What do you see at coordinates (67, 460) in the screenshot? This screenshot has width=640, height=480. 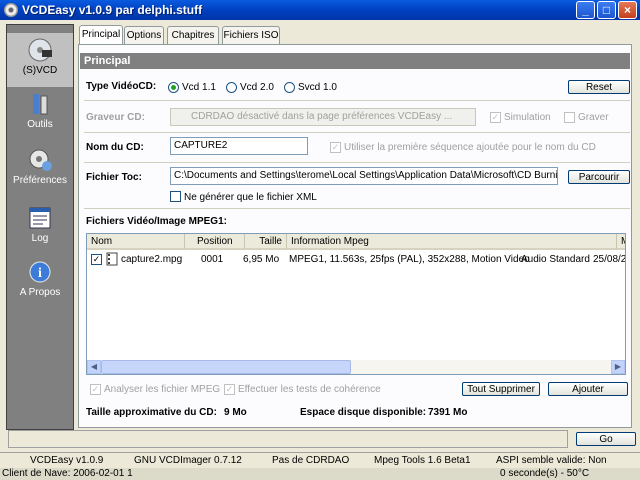 I see `status-version: VCDEasy v1.0.9` at bounding box center [67, 460].